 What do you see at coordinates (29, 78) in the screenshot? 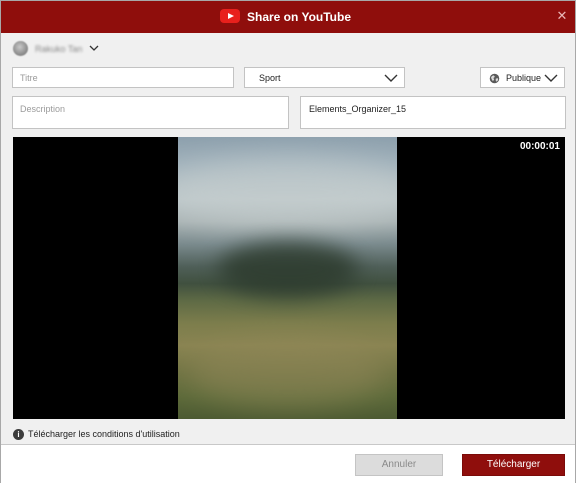
I see `title-placeholder: Titre` at bounding box center [29, 78].